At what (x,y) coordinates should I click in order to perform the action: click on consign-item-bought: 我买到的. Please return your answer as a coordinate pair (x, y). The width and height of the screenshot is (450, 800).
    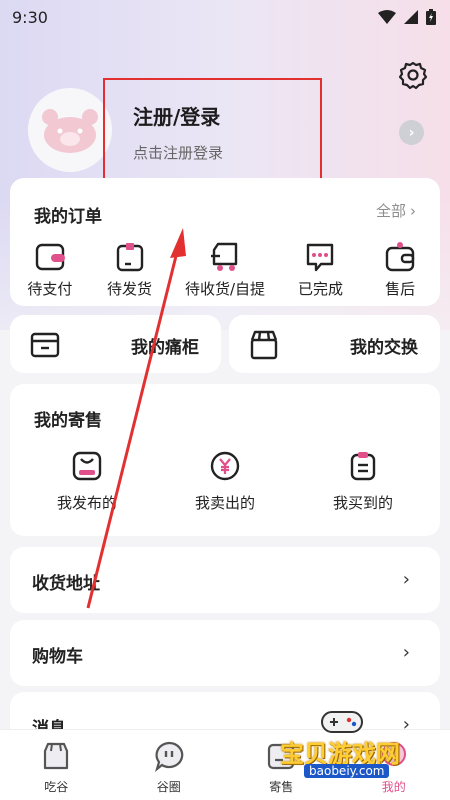
    Looking at the image, I should click on (363, 481).